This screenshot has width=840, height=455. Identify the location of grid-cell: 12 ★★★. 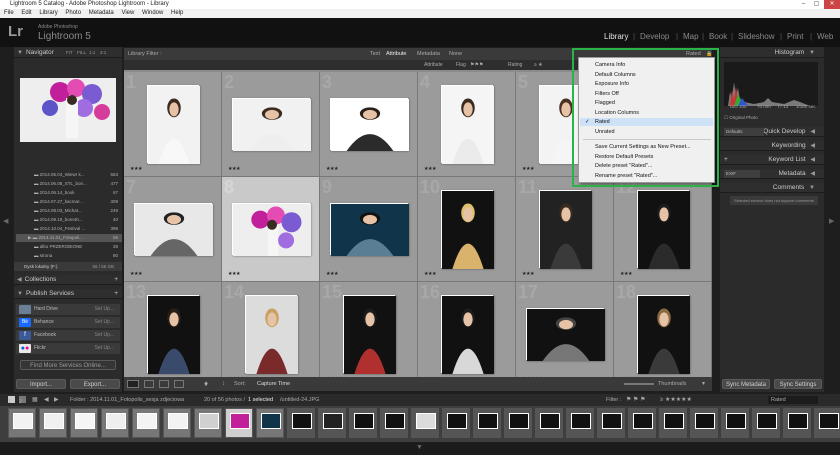
(663, 229).